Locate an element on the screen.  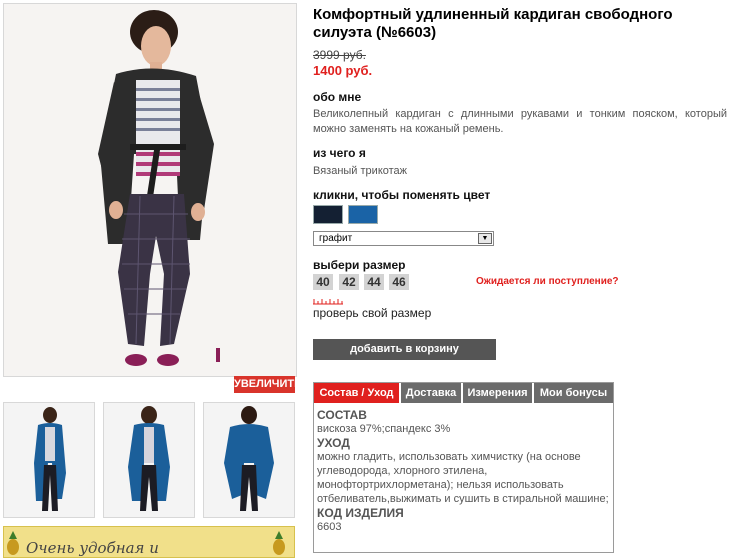
size-check-link: проверь свой размер is located at coordinates (372, 313).